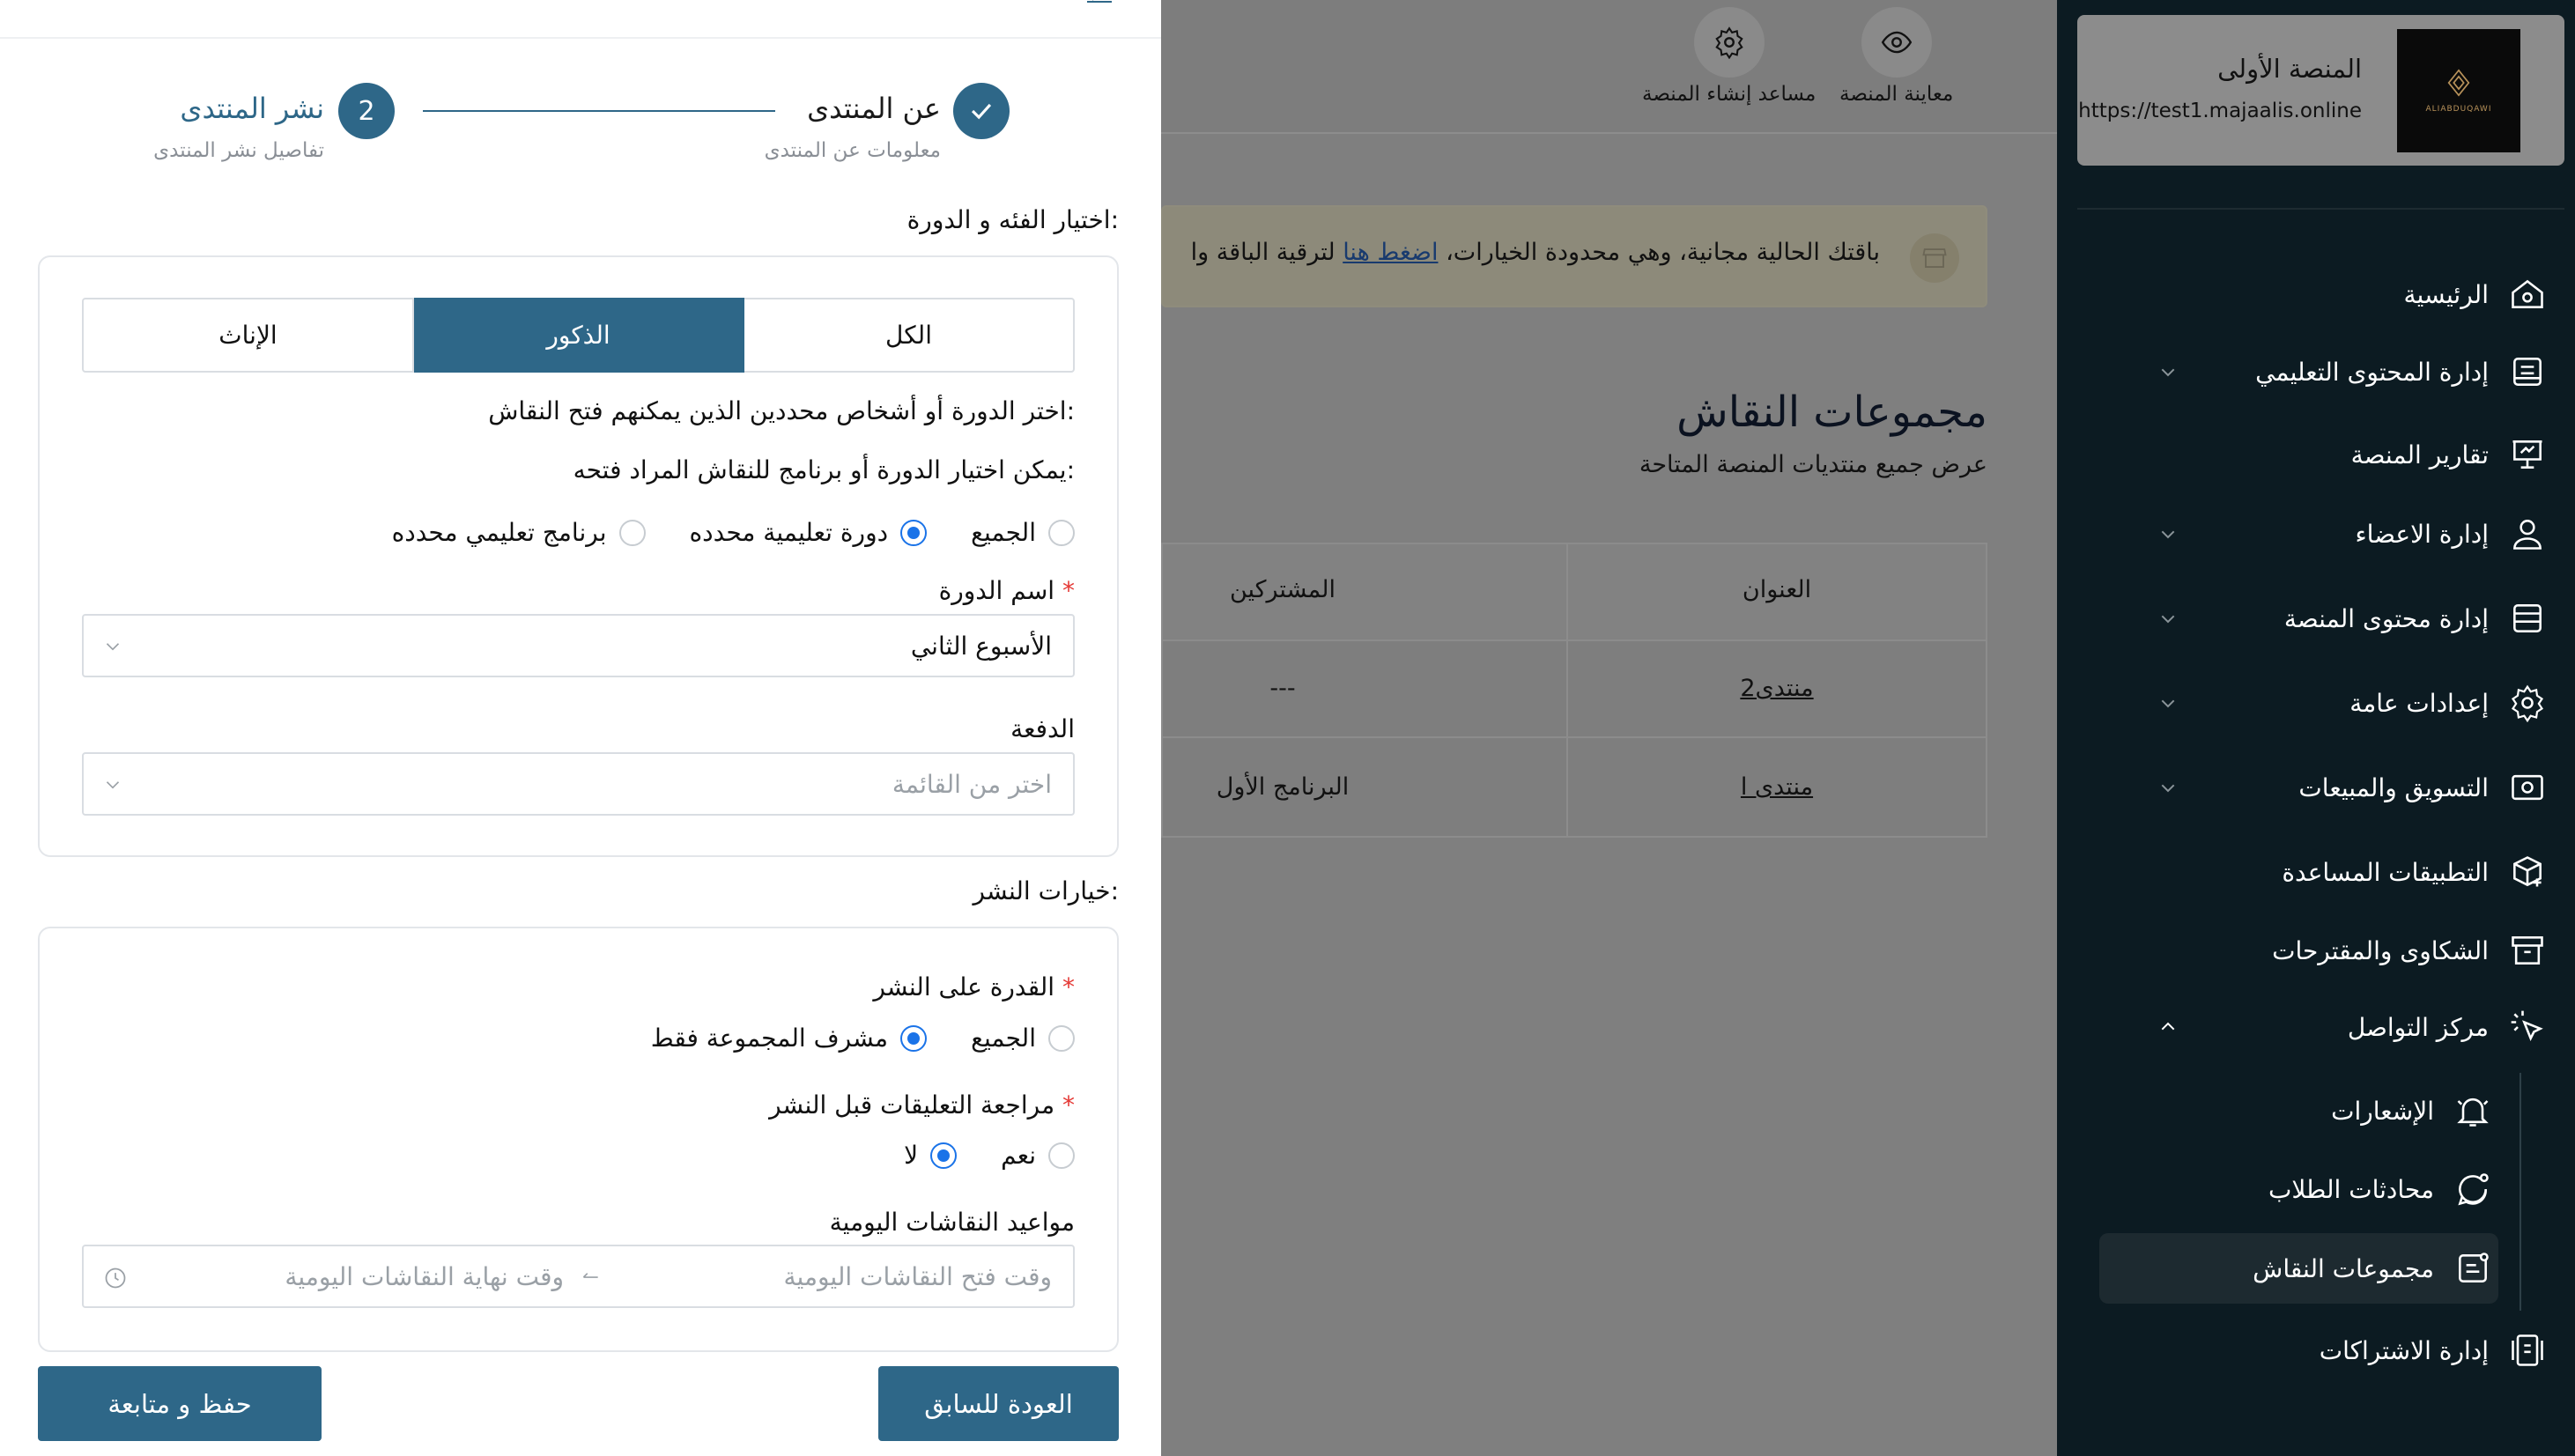 The width and height of the screenshot is (2575, 1456). What do you see at coordinates (1282, 688) in the screenshot?
I see `forum-subscribers: ---` at bounding box center [1282, 688].